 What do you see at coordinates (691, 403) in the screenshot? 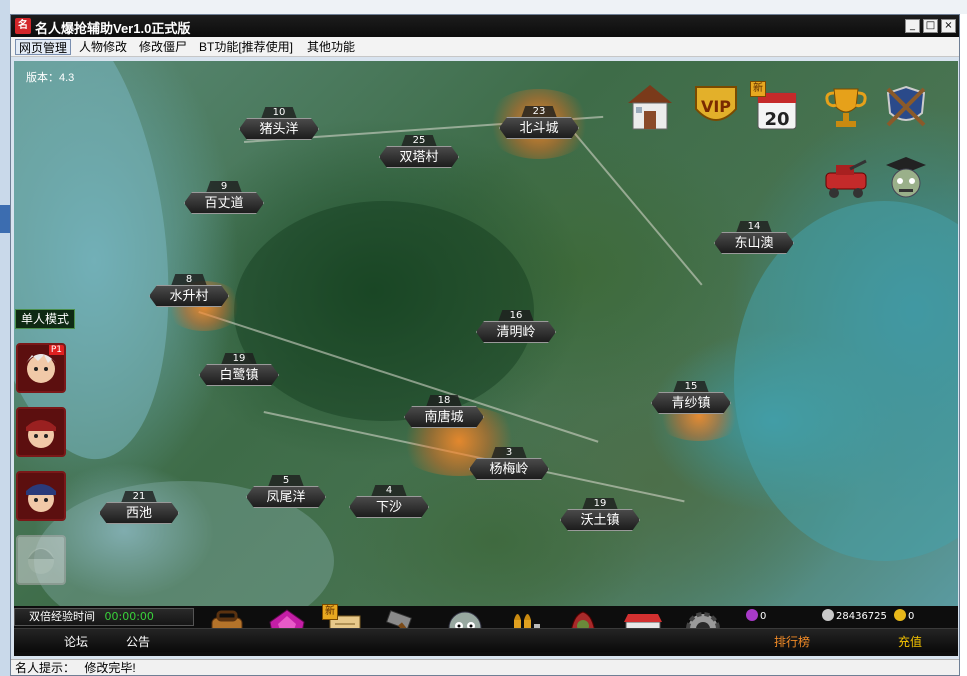
I see `location-name: 青纱镇` at bounding box center [691, 403].